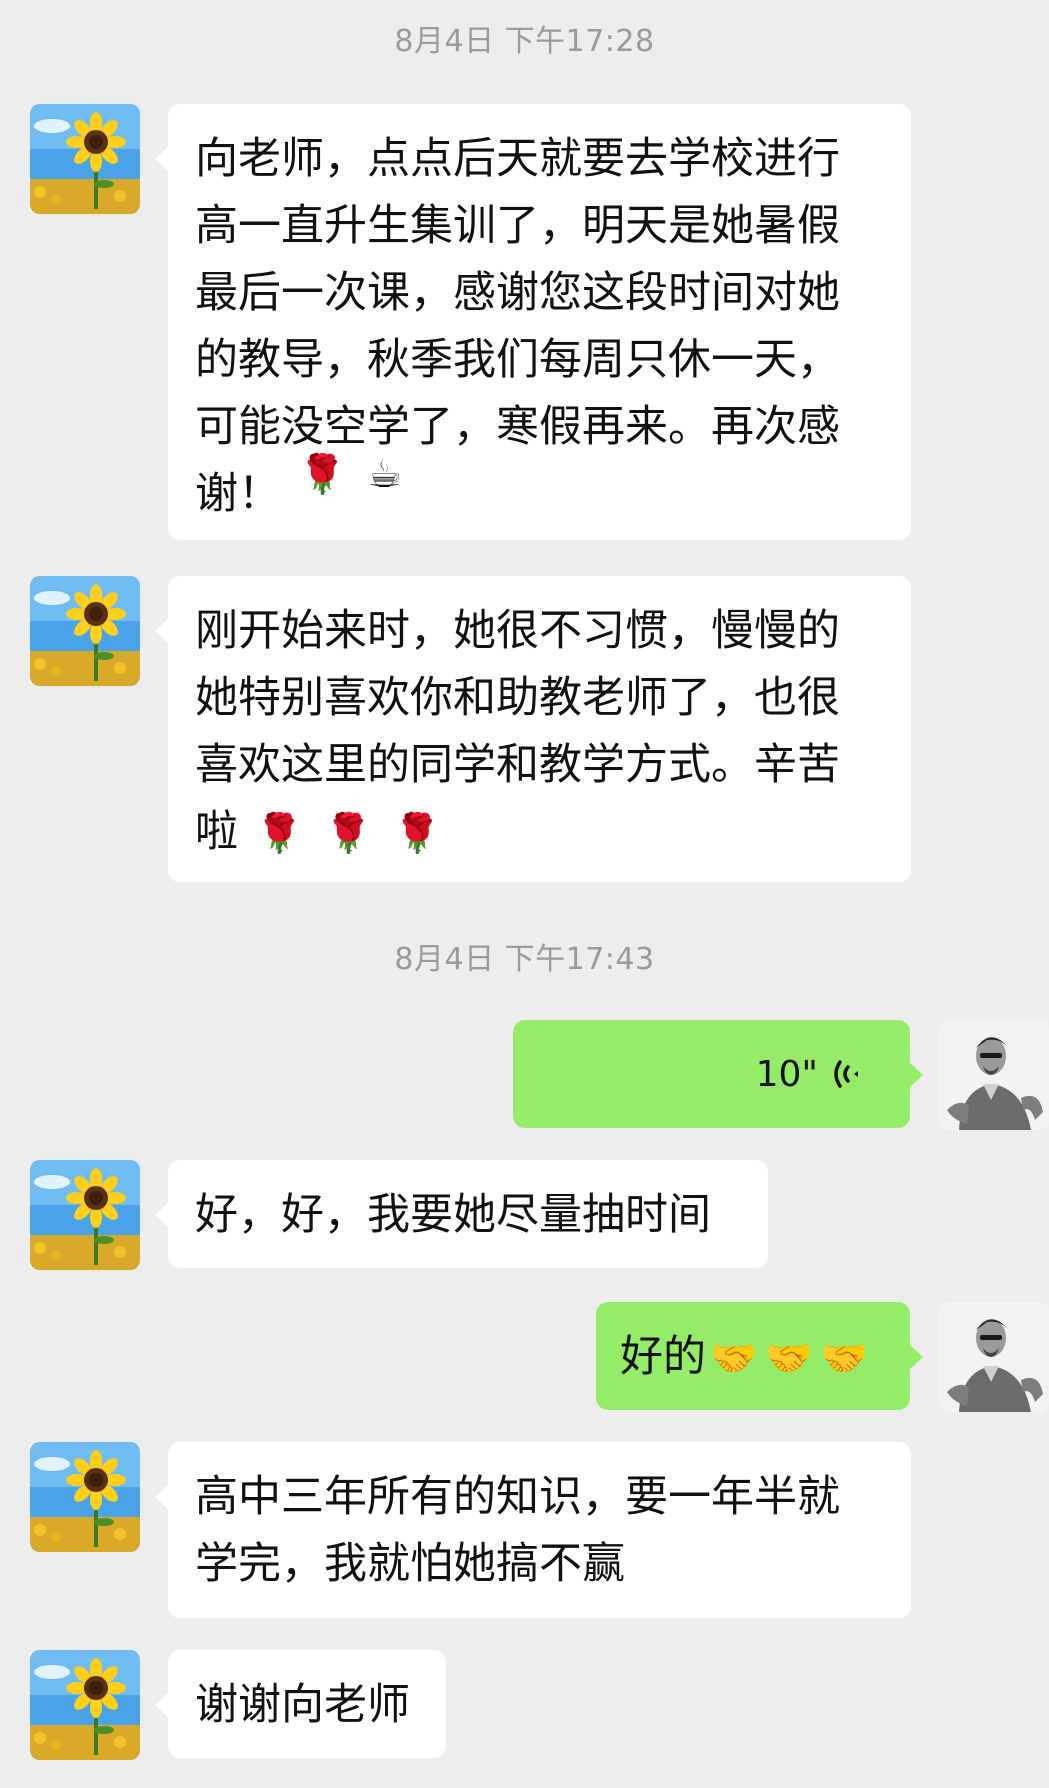 The image size is (1049, 1788). I want to click on message-row-incoming: 高中三年所有的知识，要一年半就 学完，我就怕她搞不赢, so click(524, 1532).